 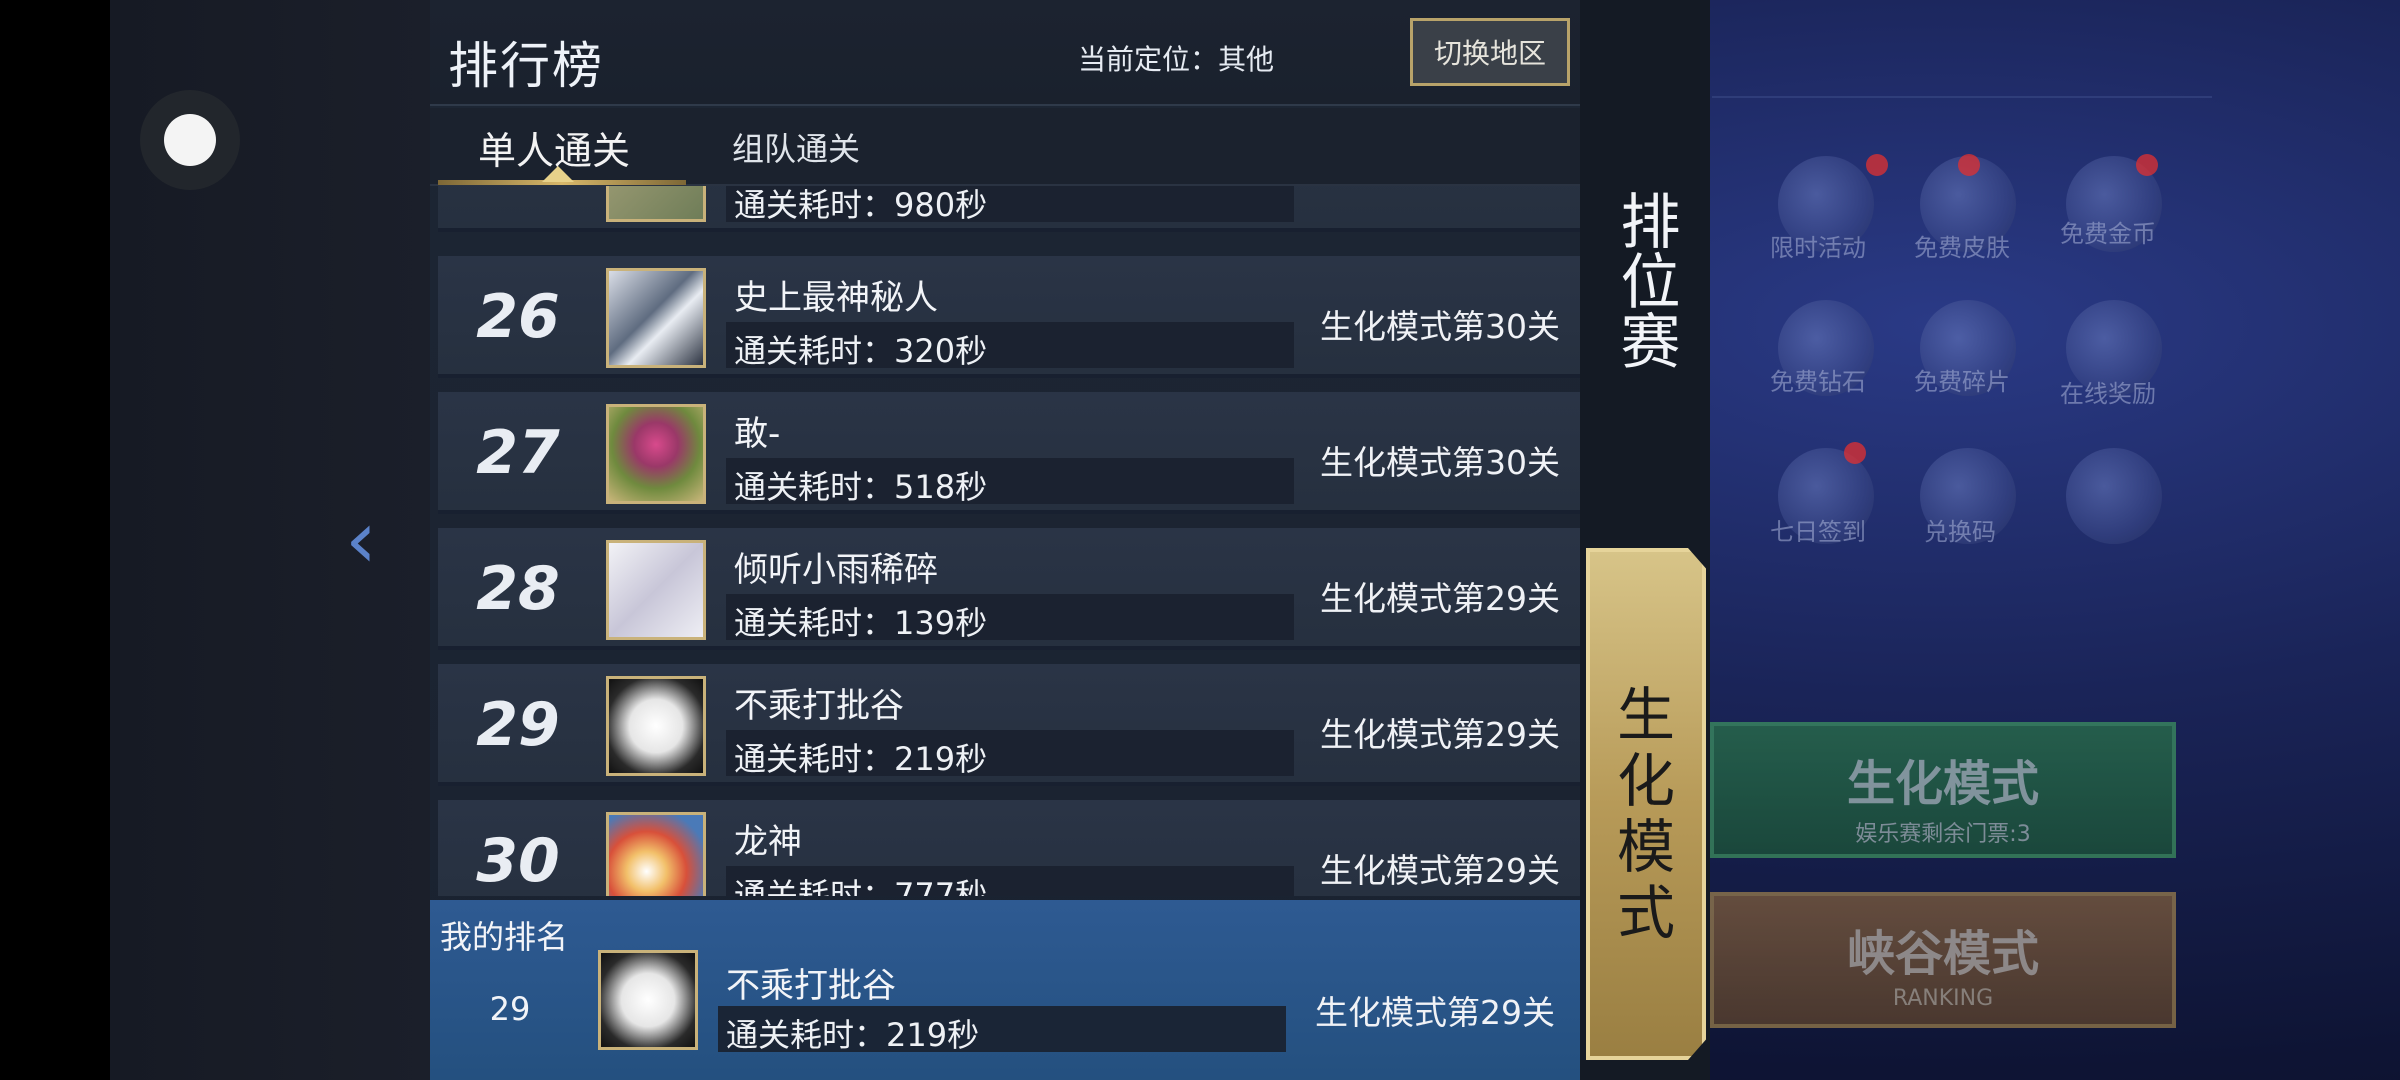 I want to click on clear-time: 通关耗时：219秒, so click(x=861, y=759).